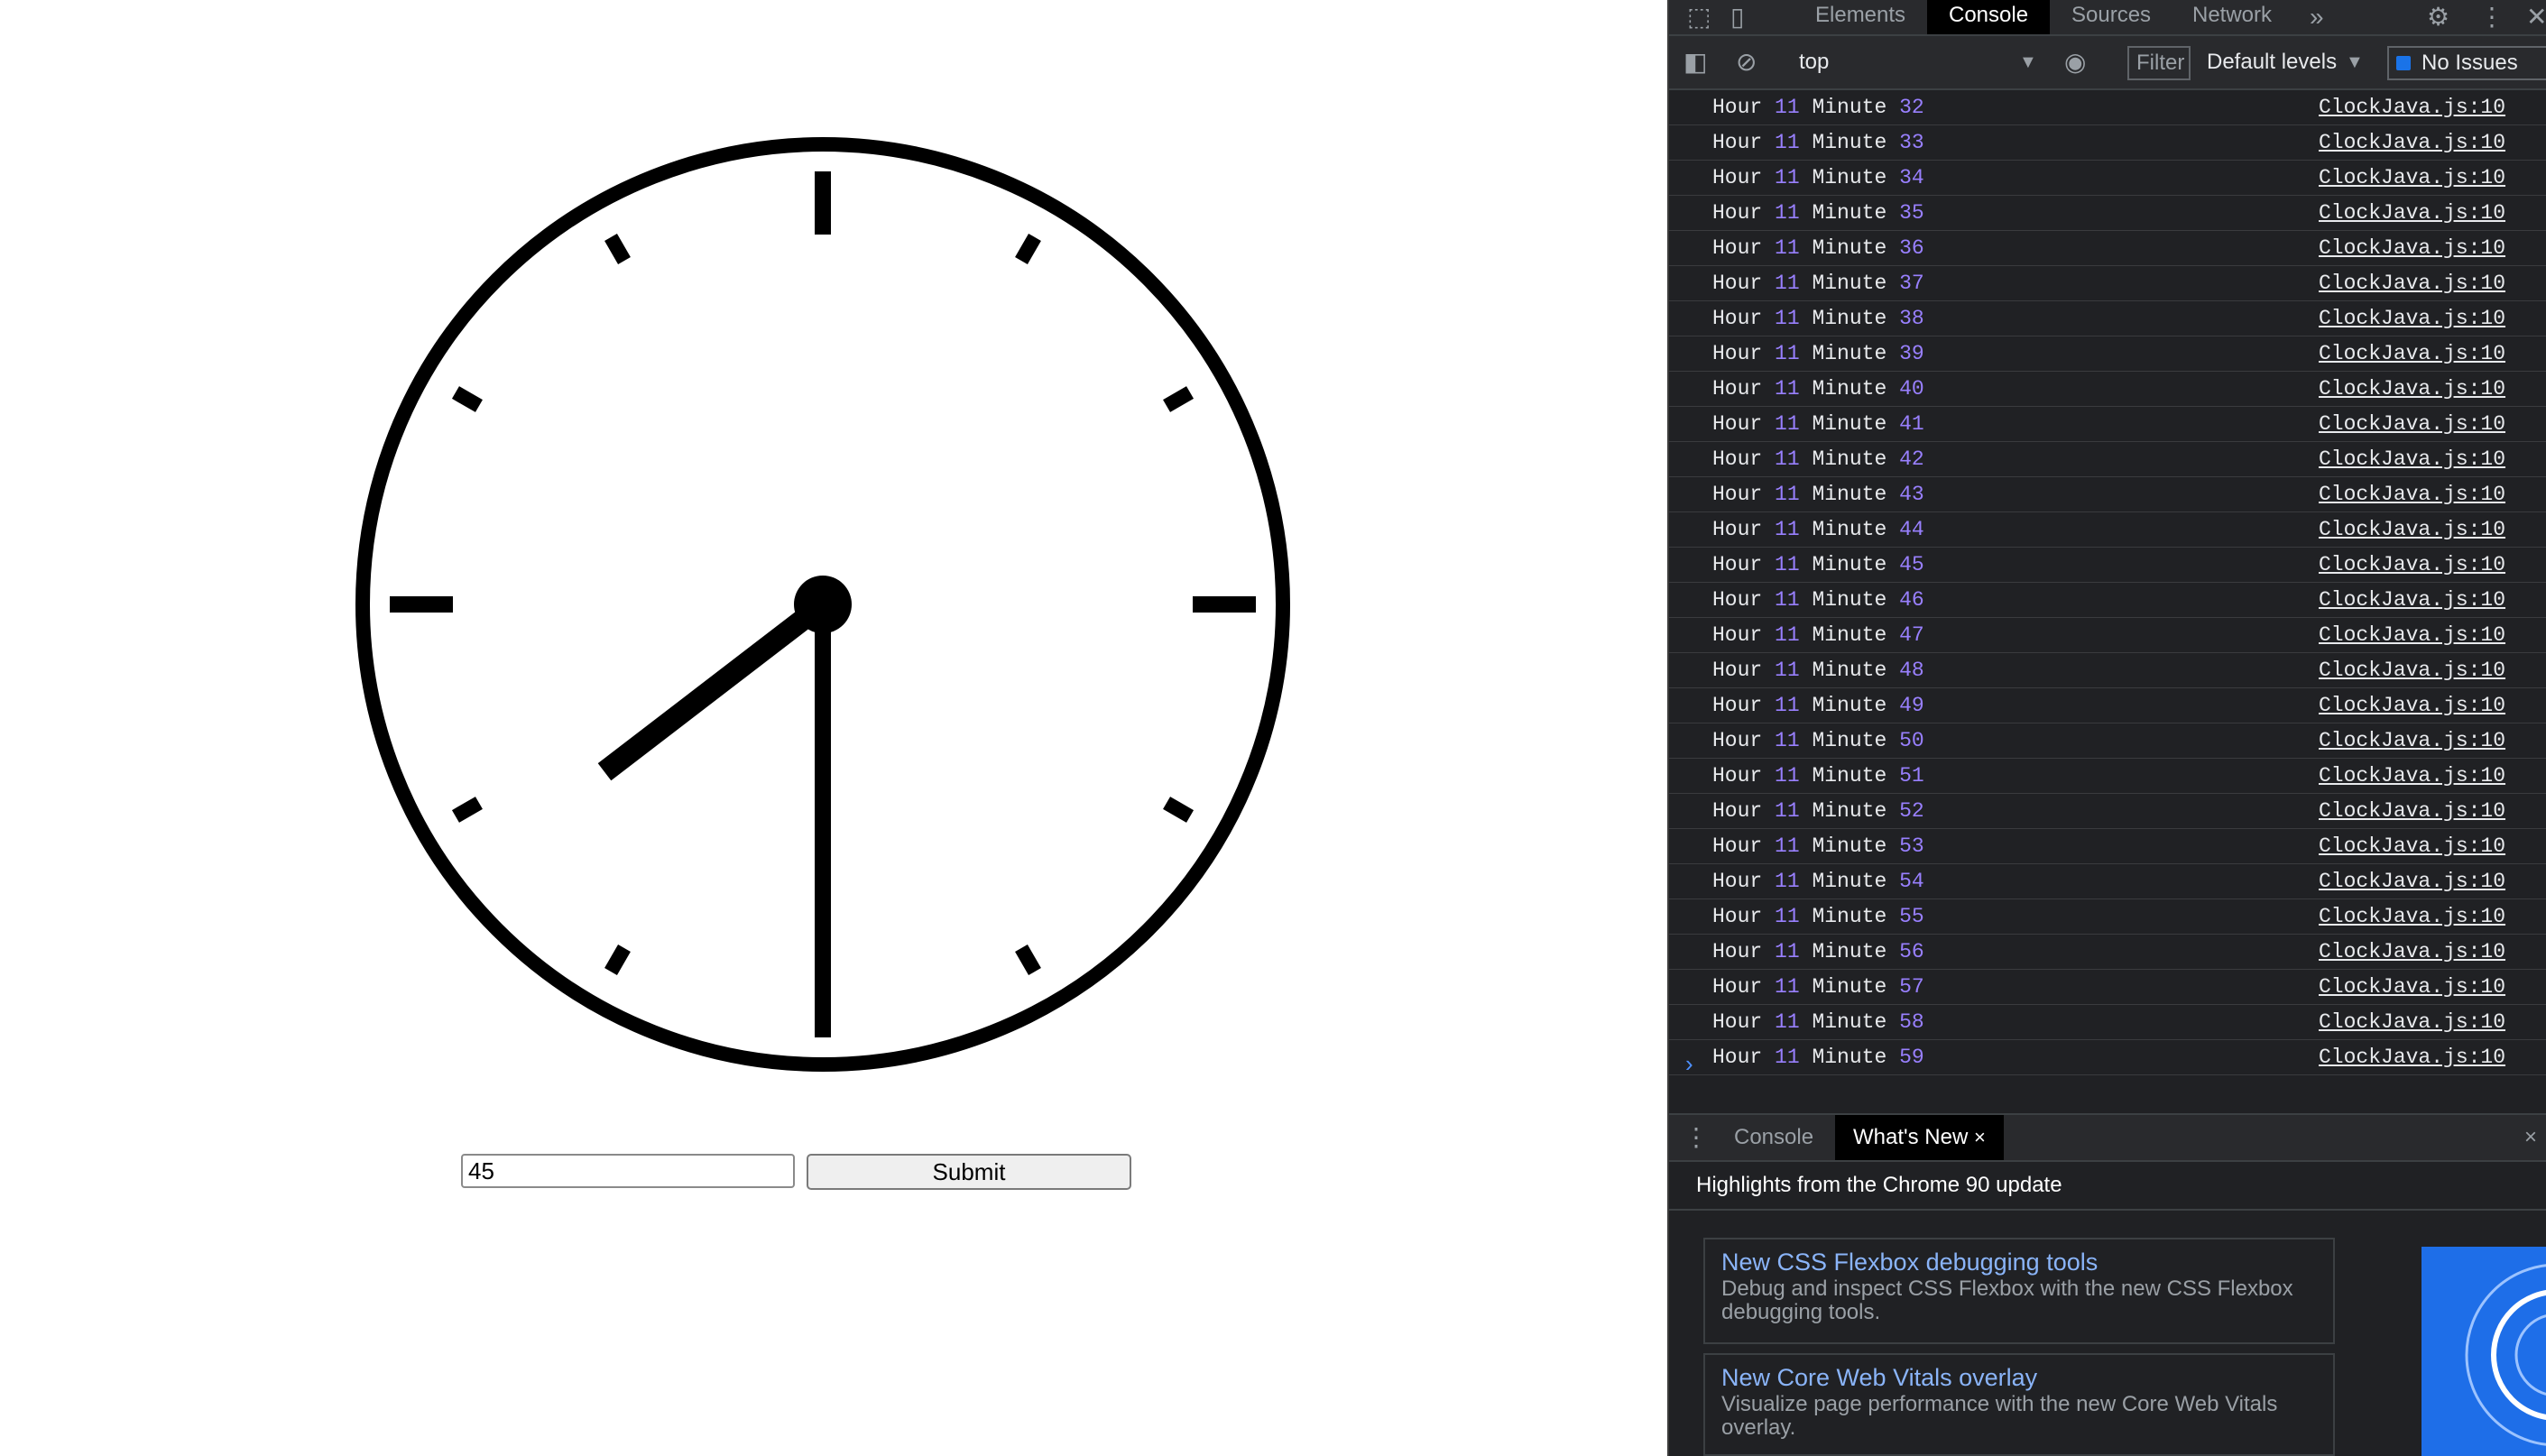 The image size is (2546, 1456). What do you see at coordinates (969, 1172) in the screenshot?
I see `submit-button: Submit` at bounding box center [969, 1172].